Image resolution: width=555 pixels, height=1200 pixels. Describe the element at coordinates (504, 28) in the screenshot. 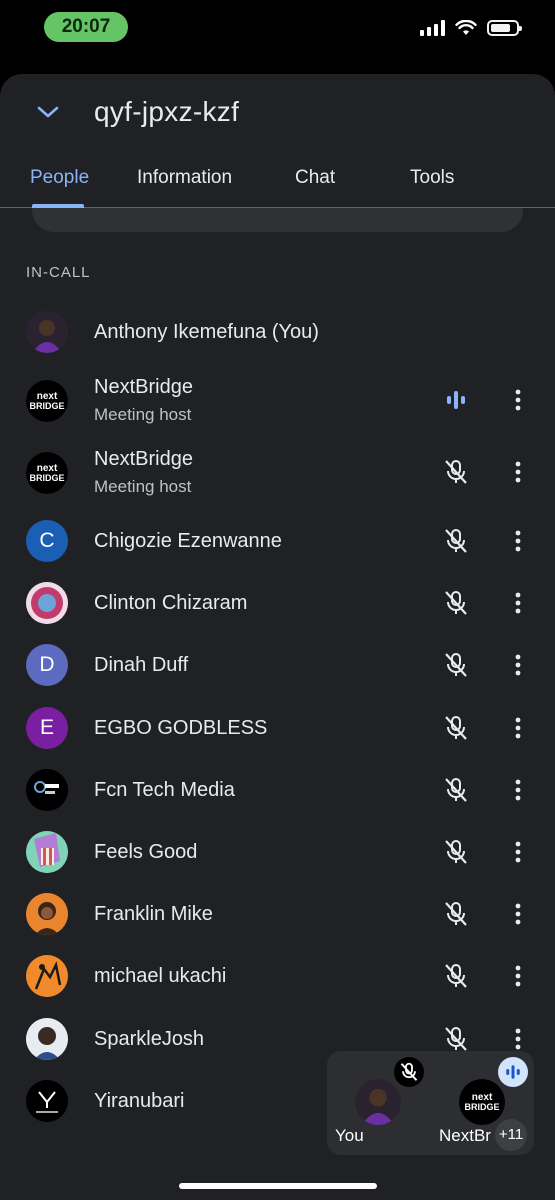

I see `battery-icon` at that location.